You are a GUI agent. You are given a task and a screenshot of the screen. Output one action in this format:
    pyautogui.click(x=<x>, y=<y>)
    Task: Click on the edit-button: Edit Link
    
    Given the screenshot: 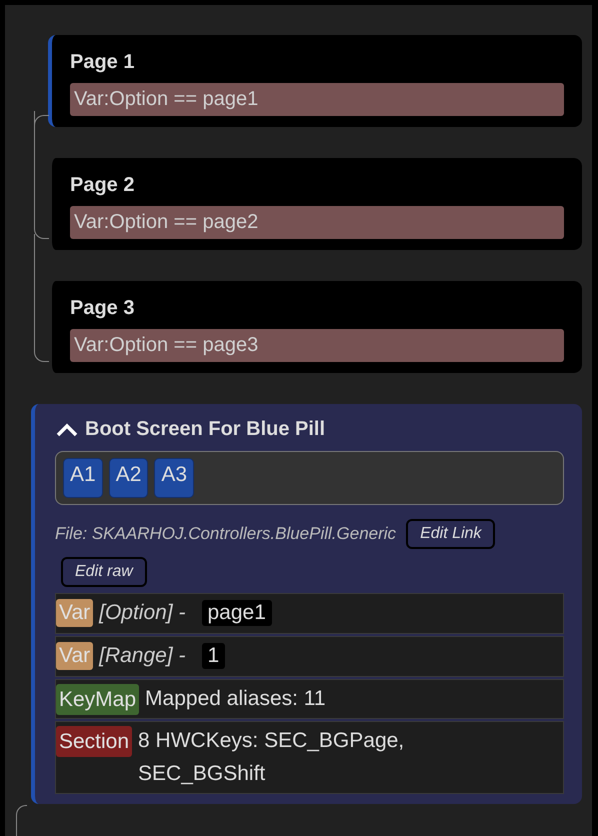 What is the action you would take?
    pyautogui.click(x=451, y=534)
    